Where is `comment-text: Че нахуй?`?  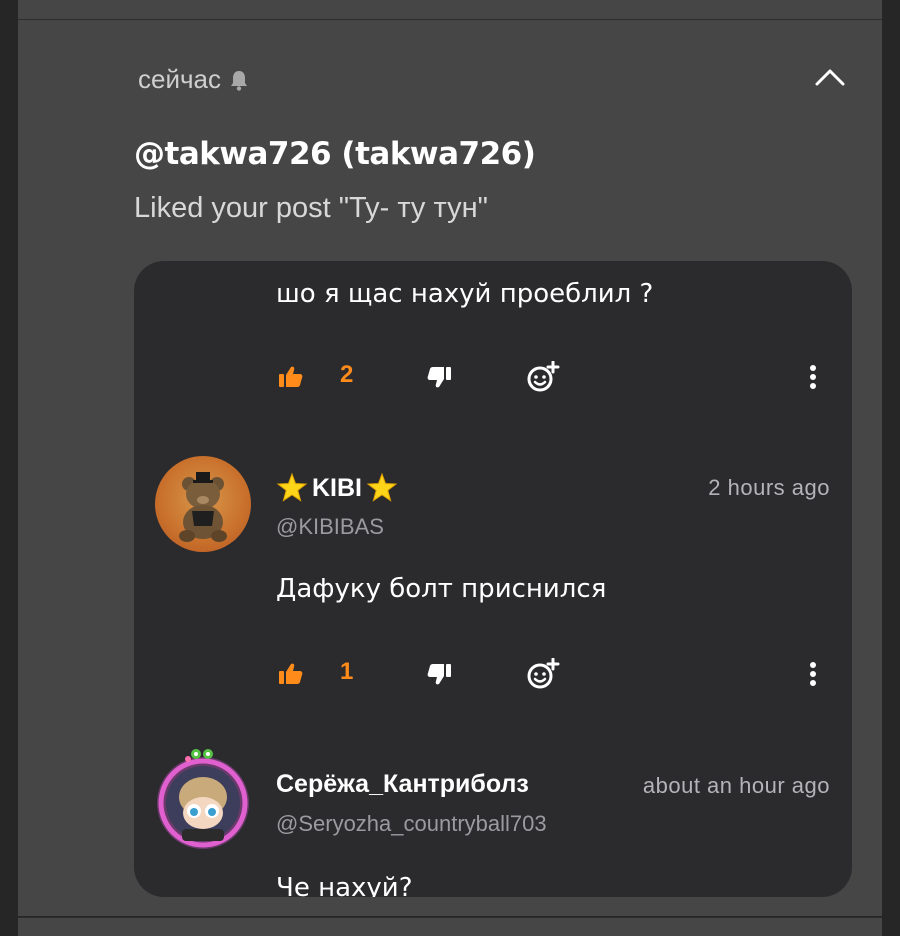 comment-text: Че нахуй? is located at coordinates (344, 885).